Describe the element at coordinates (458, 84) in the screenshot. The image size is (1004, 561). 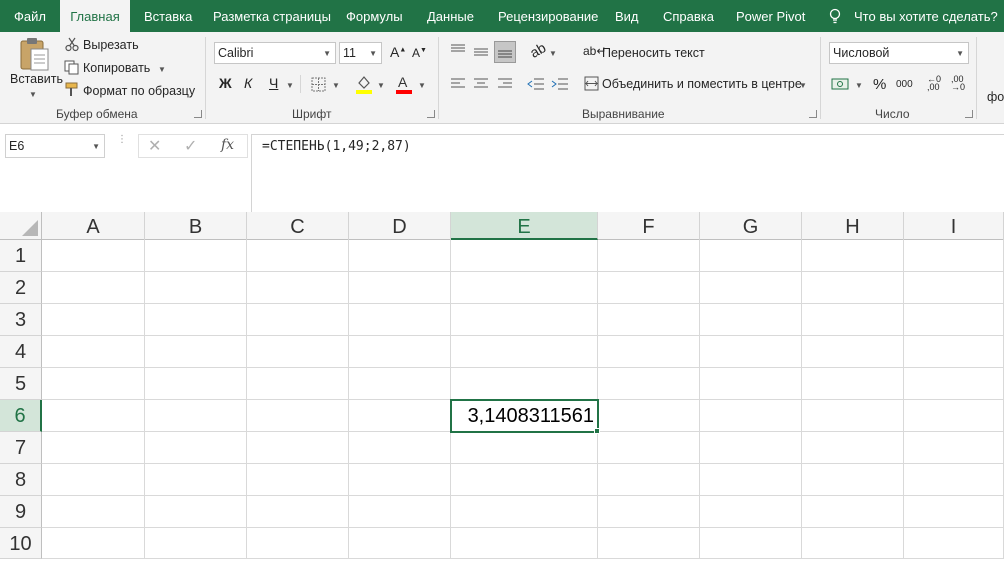
I see `align-left-icon` at that location.